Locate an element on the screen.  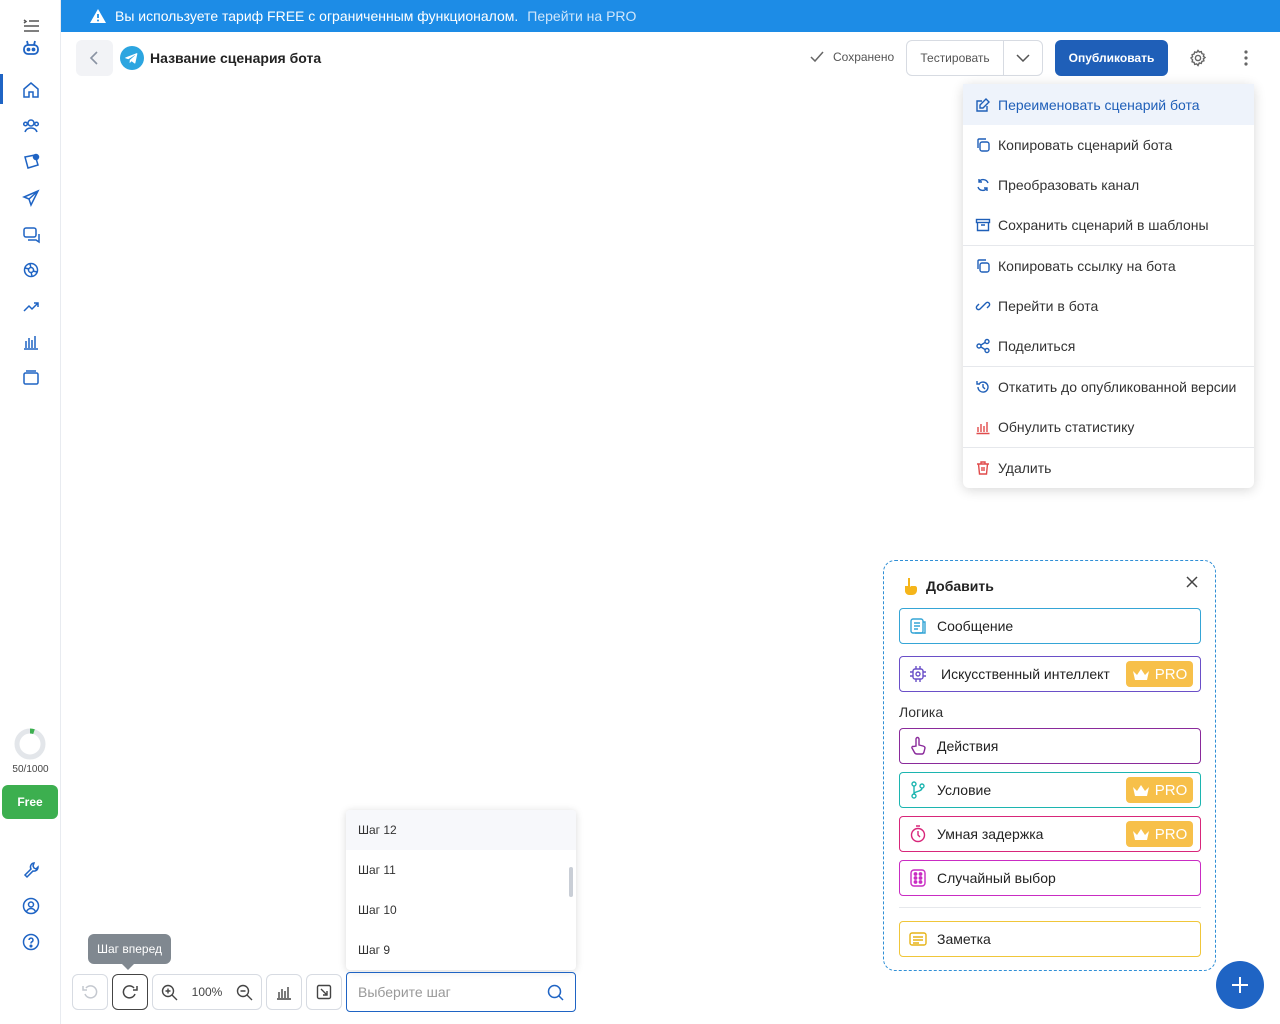
menu-item-open-bot: Перейти в бота is located at coordinates (1108, 306).